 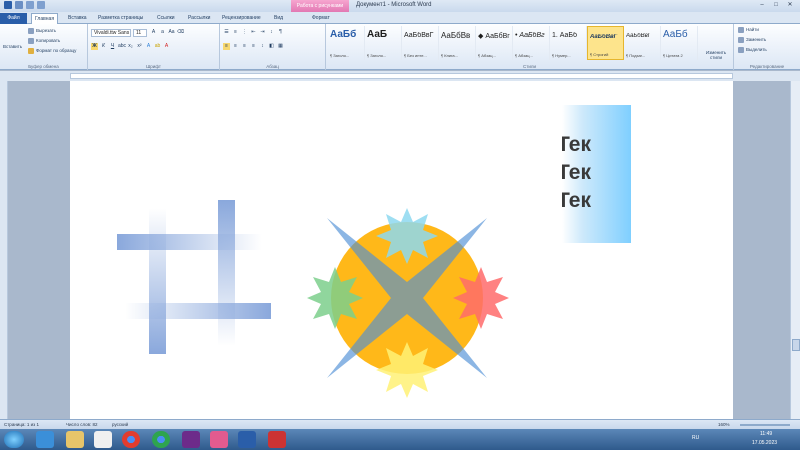 I want to click on gradient-text-box: Тек Тек Тек, so click(x=596, y=174).